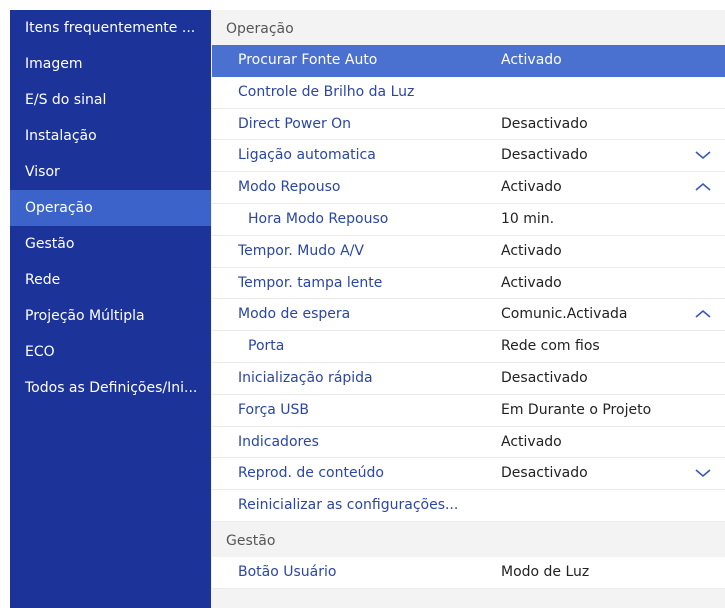  What do you see at coordinates (110, 172) in the screenshot?
I see `sidebar-item-display: Visor` at bounding box center [110, 172].